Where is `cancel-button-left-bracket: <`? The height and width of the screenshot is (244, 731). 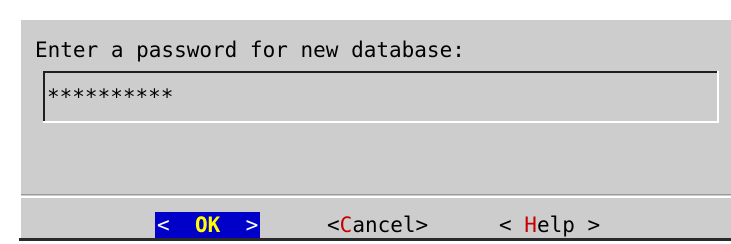 cancel-button-left-bracket: < is located at coordinates (333, 225).